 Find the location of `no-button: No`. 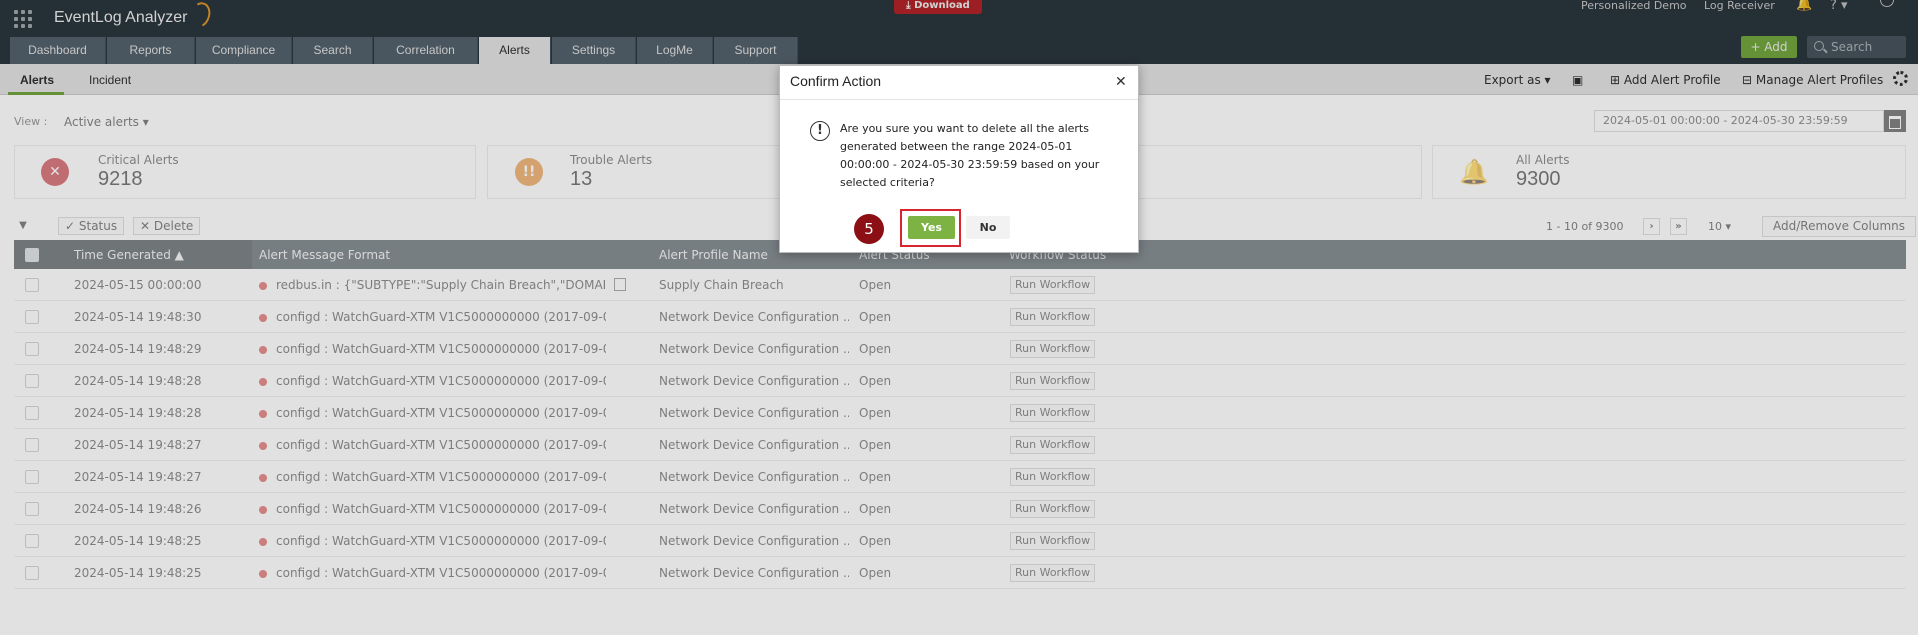

no-button: No is located at coordinates (988, 227).